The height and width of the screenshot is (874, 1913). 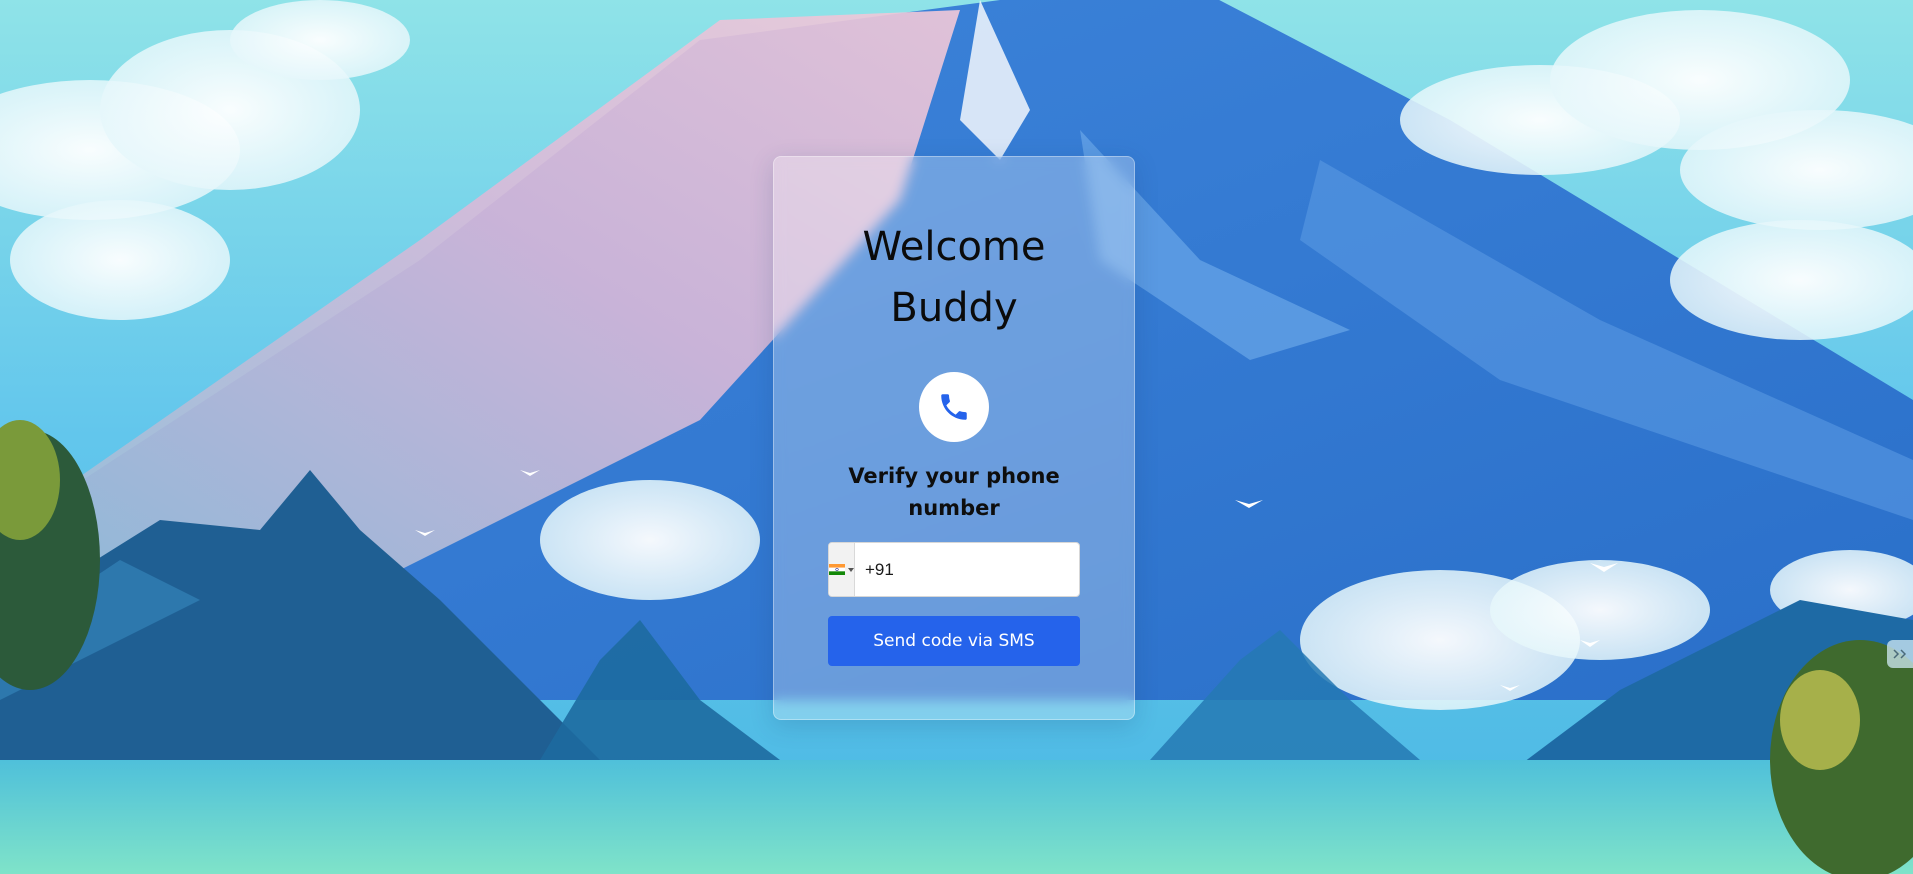 I want to click on india-flag-icon, so click(x=837, y=569).